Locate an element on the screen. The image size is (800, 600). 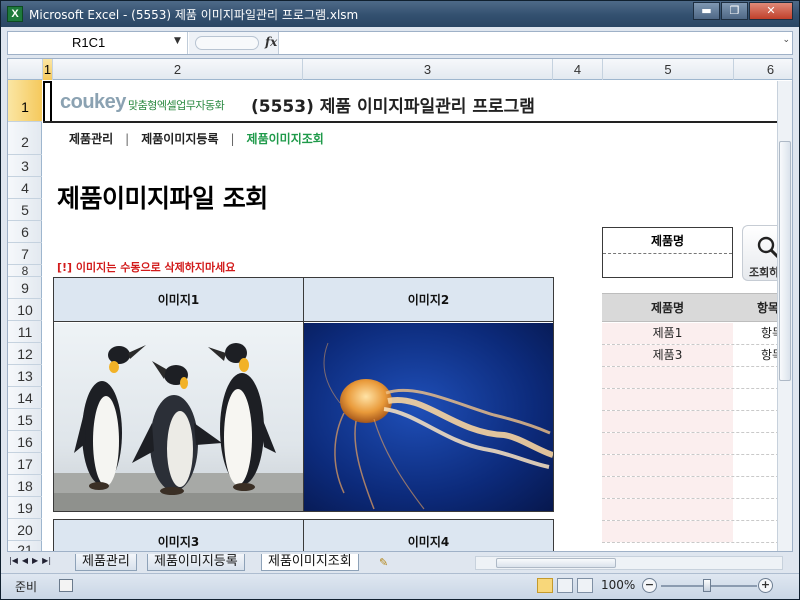
column-header: 1 is located at coordinates (48, 69).